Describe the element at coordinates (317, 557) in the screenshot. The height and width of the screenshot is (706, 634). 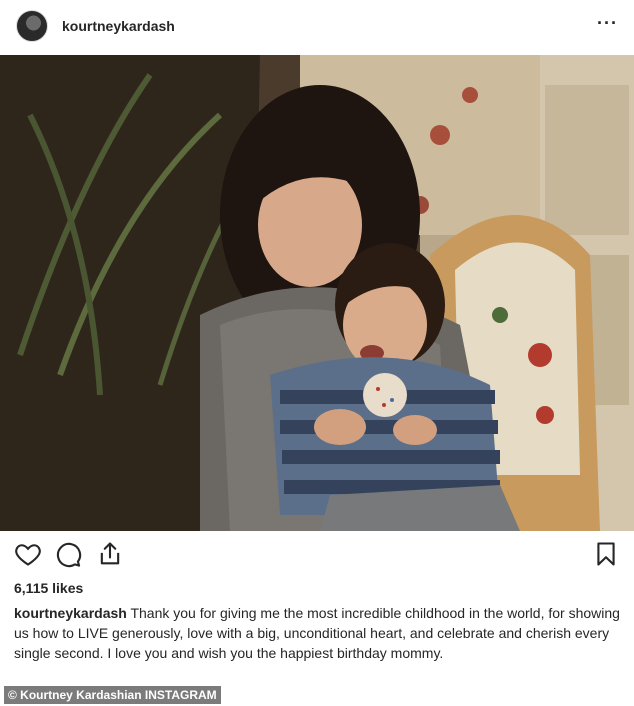
I see `post-actions` at that location.